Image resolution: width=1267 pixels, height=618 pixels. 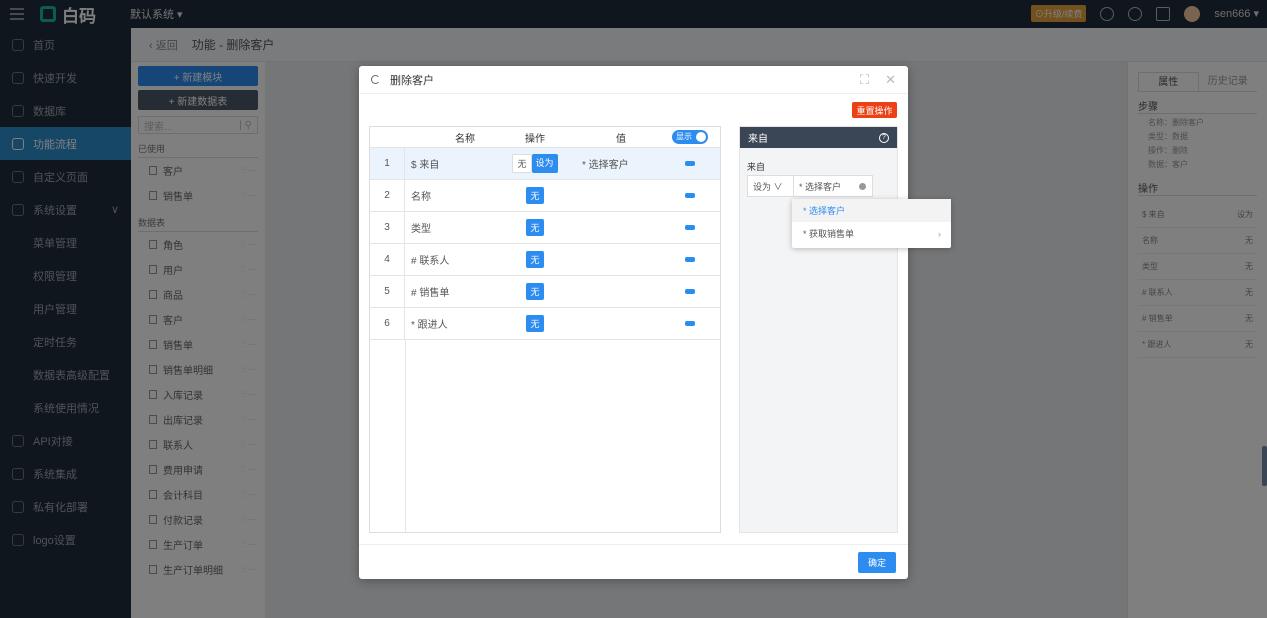 I want to click on value-panel: 来自? 来自 设为 ∨ * 选择客户, so click(x=818, y=329).